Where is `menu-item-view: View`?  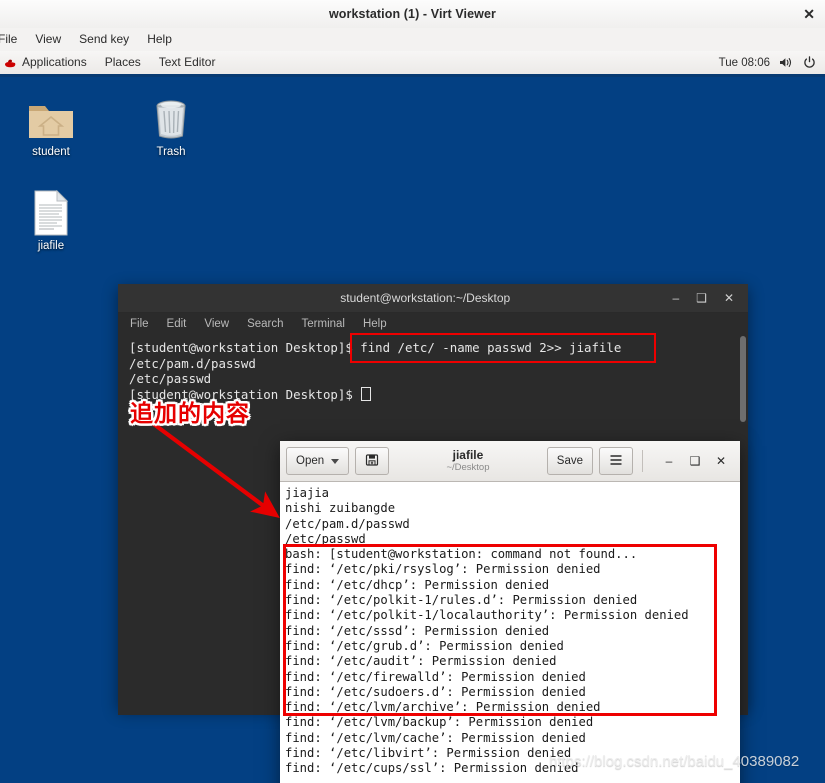
menu-item-view: View is located at coordinates (48, 39).